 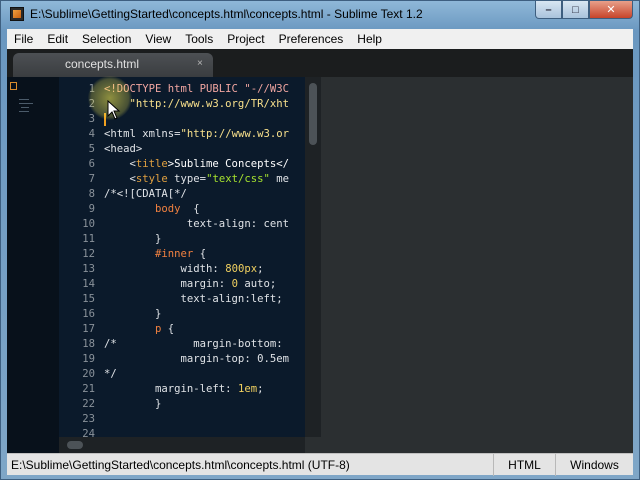 What do you see at coordinates (199, 39) in the screenshot?
I see `menu-tools: Tools` at bounding box center [199, 39].